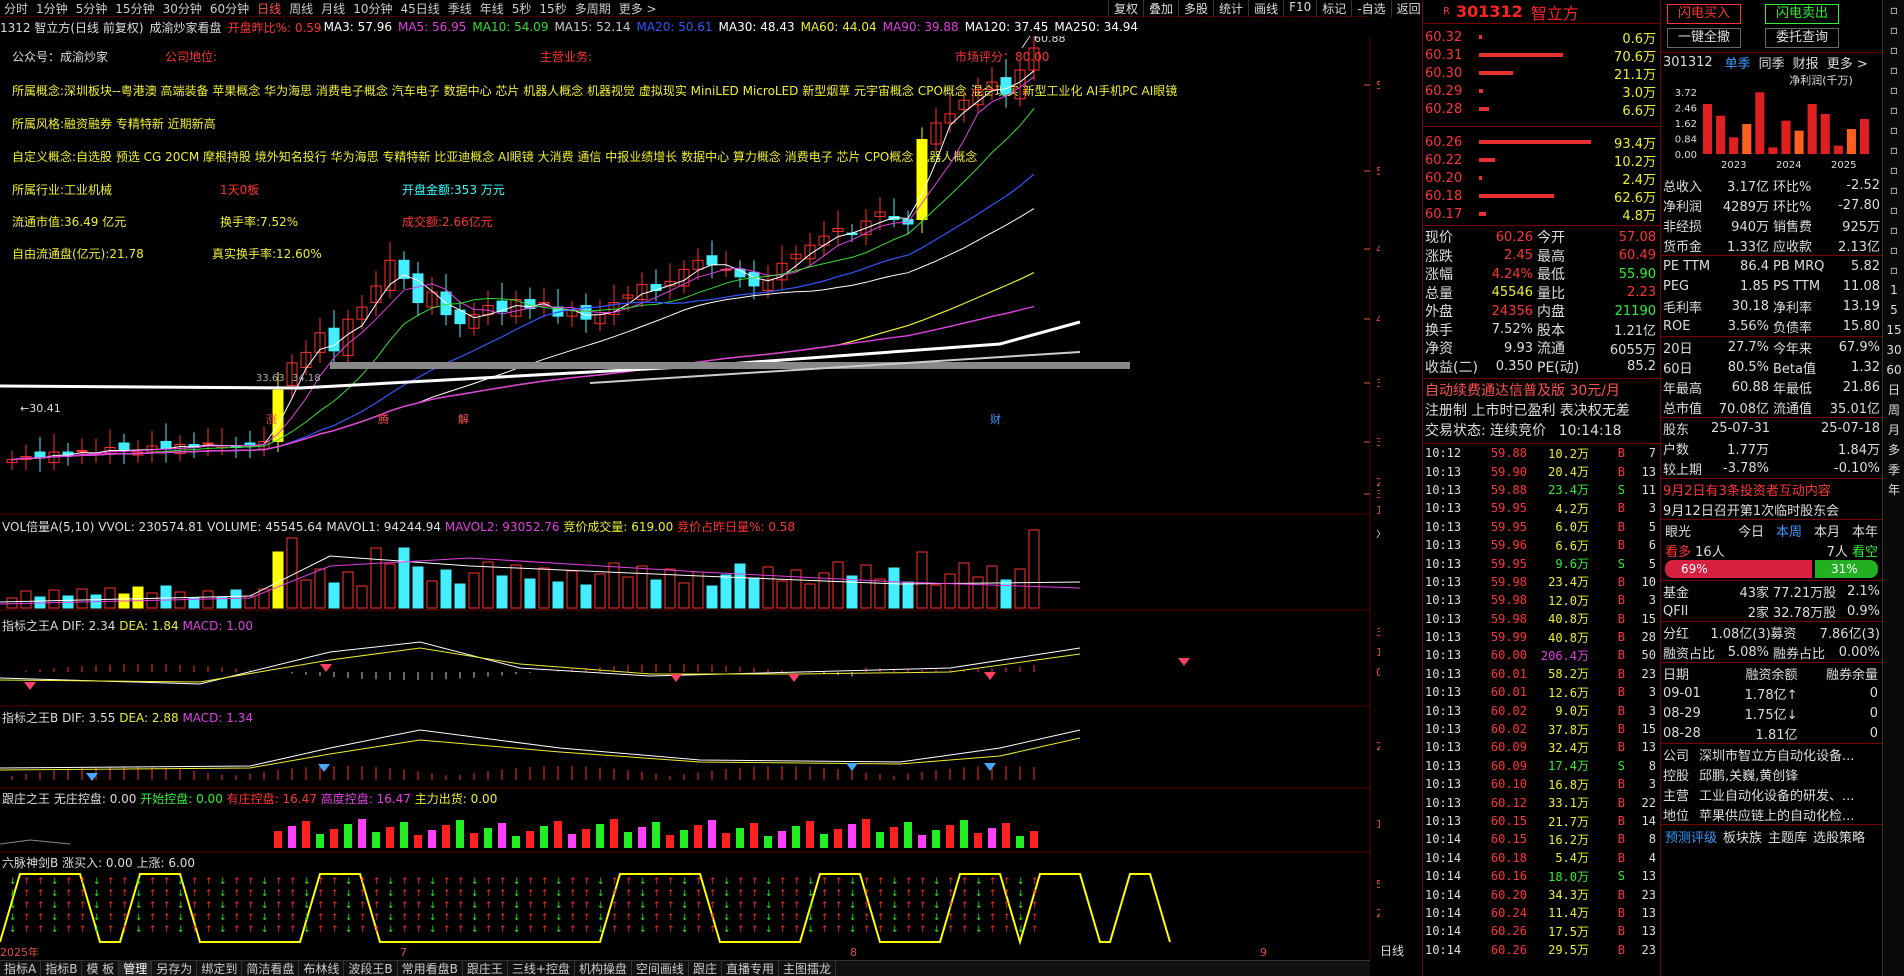  I want to click on f10-link: 选股策略, so click(1839, 836).